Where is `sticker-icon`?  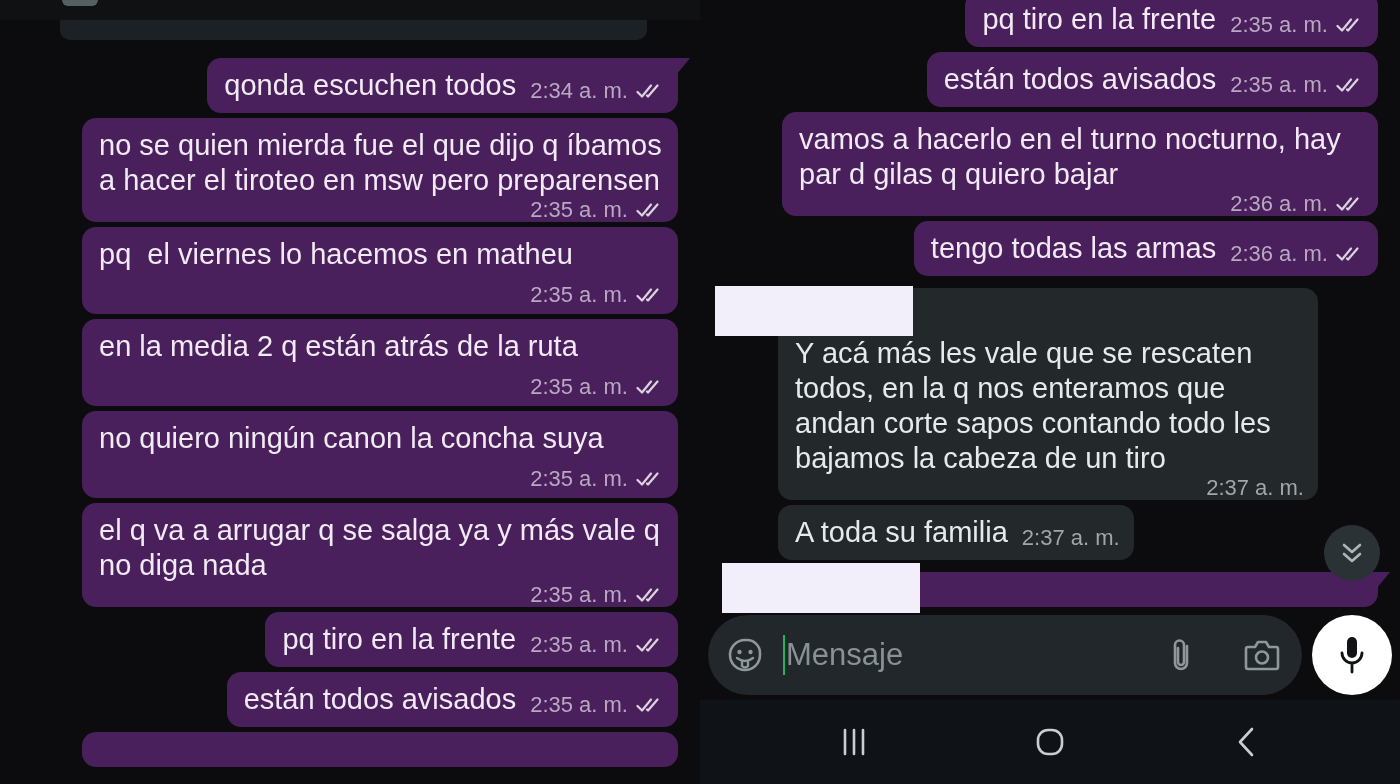
sticker-icon is located at coordinates (745, 655).